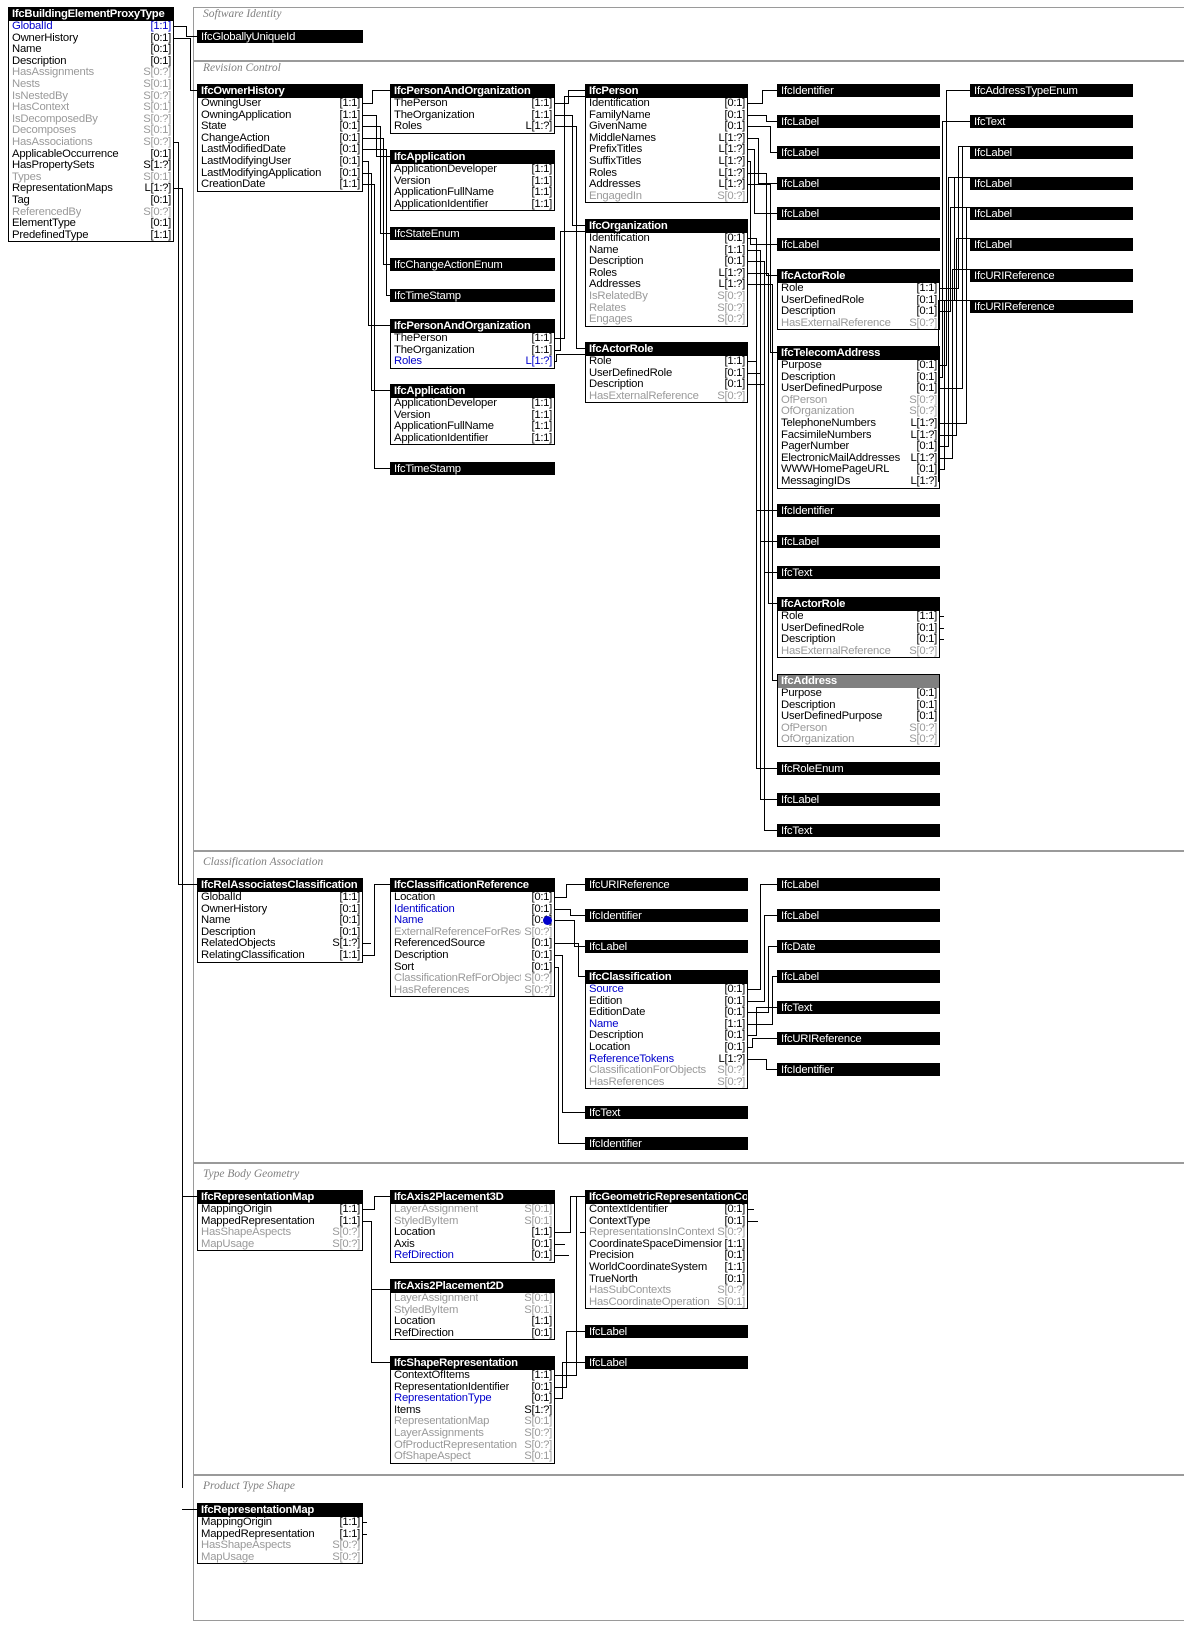 Image resolution: width=1184 pixels, height=1628 pixels. Describe the element at coordinates (472, 1322) in the screenshot. I see `entity-attr-row: Location [1:1]` at that location.